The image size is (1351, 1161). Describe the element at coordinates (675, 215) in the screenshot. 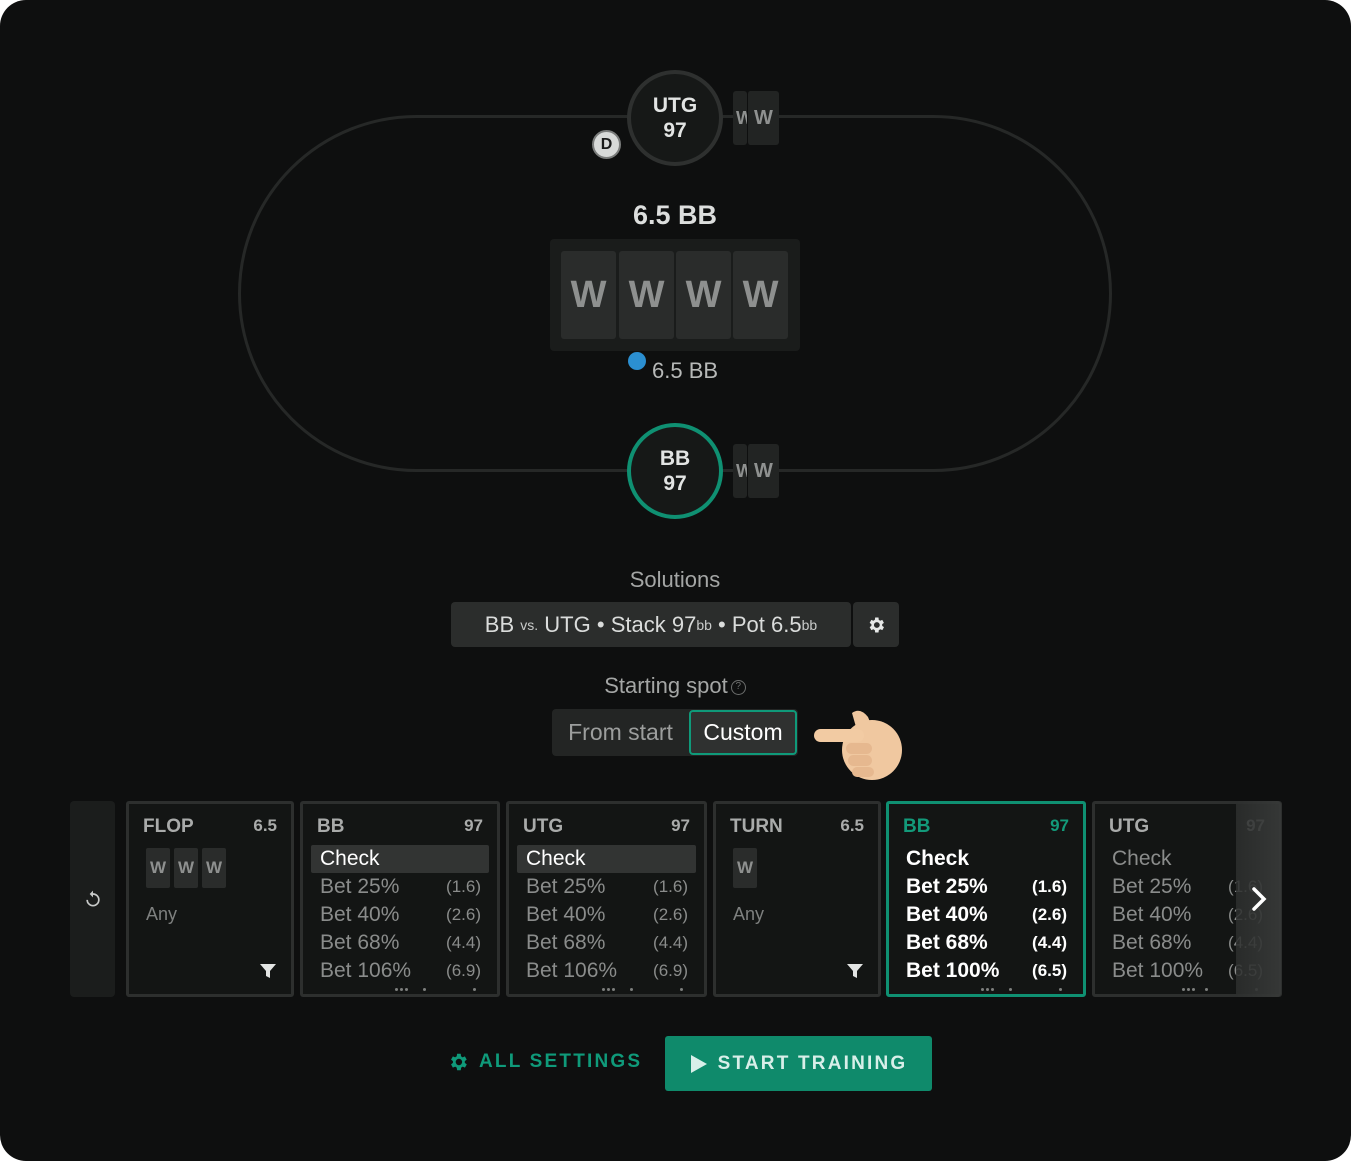

I see `pot-size: 6.5 BB` at that location.